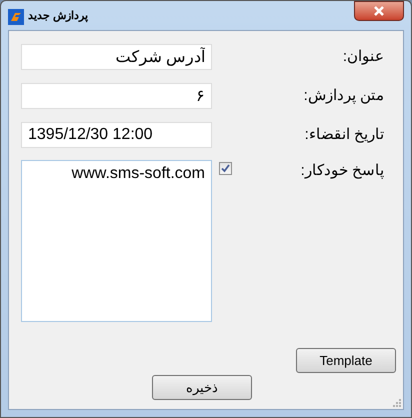 The width and height of the screenshot is (412, 418). I want to click on checkbox, so click(225, 168).